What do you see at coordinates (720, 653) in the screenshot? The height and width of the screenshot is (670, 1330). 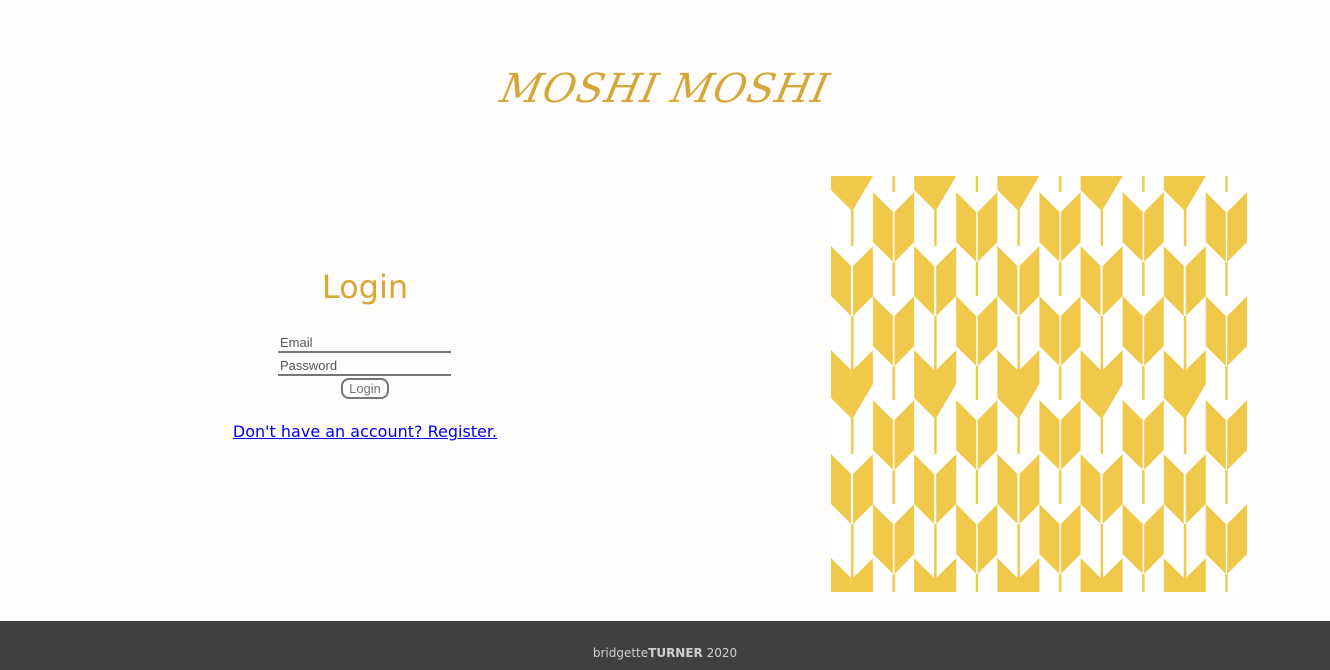 I see `footer-year: 2020` at bounding box center [720, 653].